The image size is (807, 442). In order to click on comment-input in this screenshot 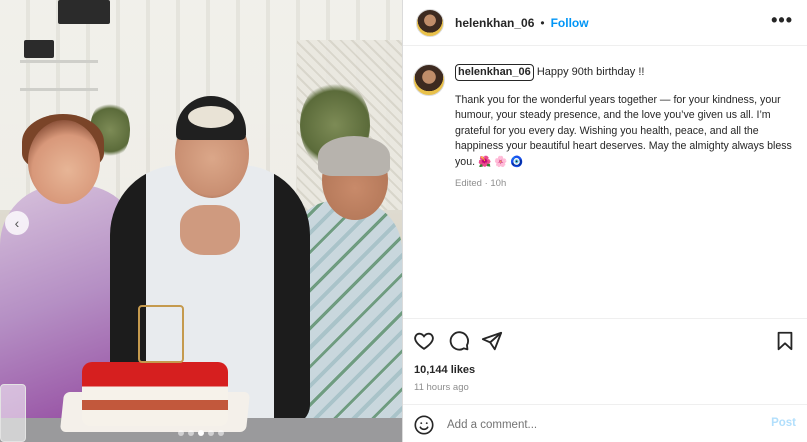, I will do `click(597, 425)`.